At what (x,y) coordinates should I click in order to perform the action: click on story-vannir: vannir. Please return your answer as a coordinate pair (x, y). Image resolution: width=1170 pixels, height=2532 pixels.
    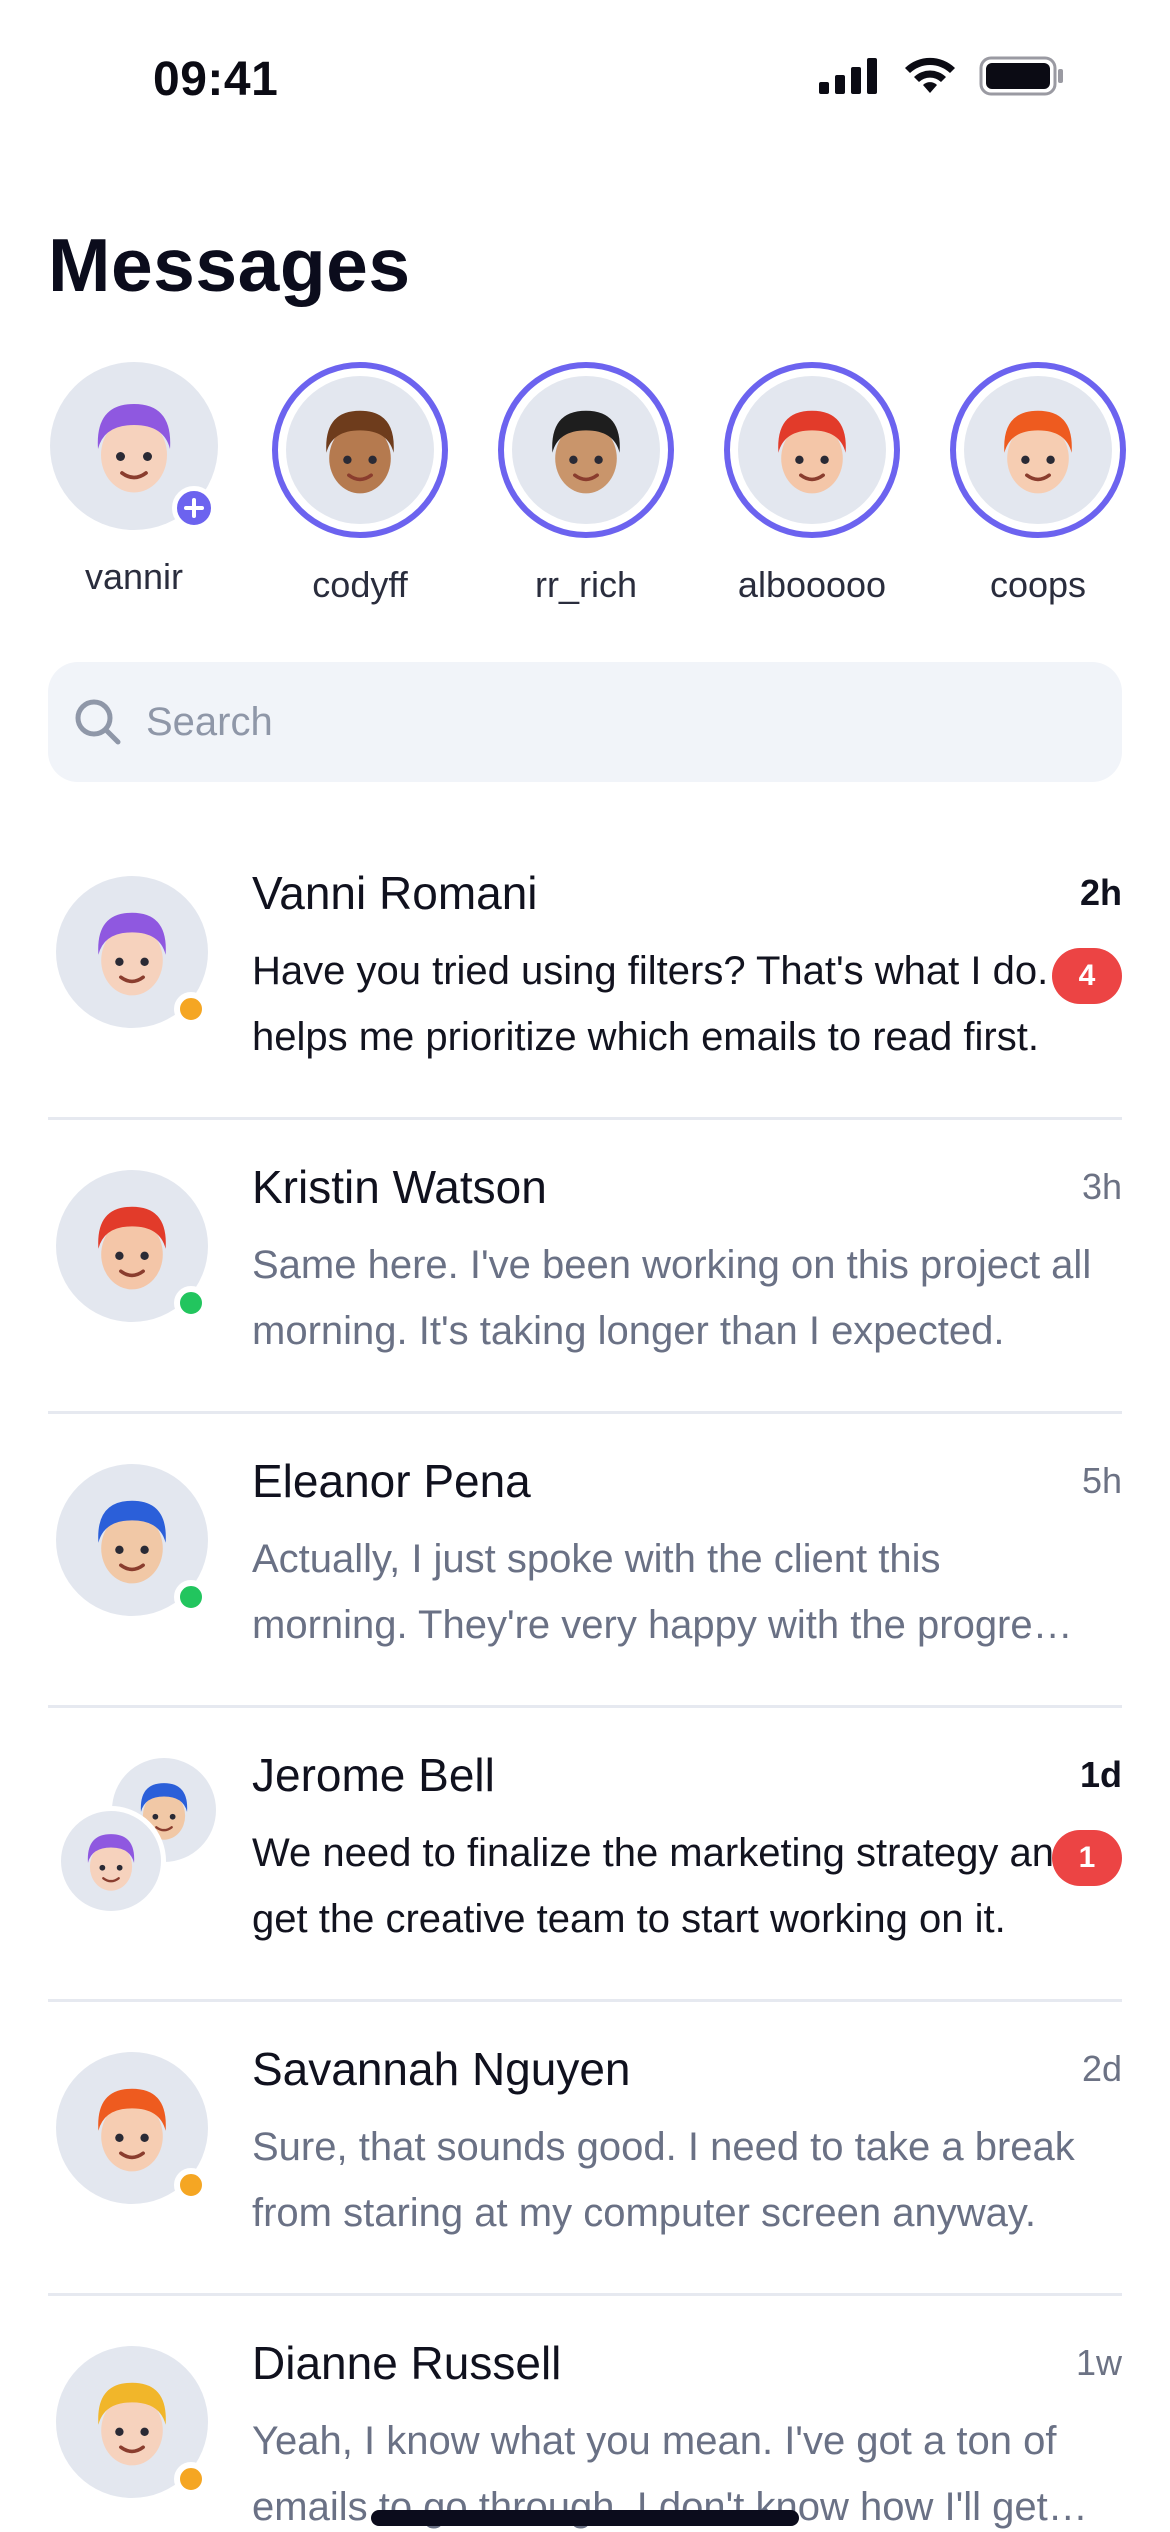
    Looking at the image, I should click on (134, 480).